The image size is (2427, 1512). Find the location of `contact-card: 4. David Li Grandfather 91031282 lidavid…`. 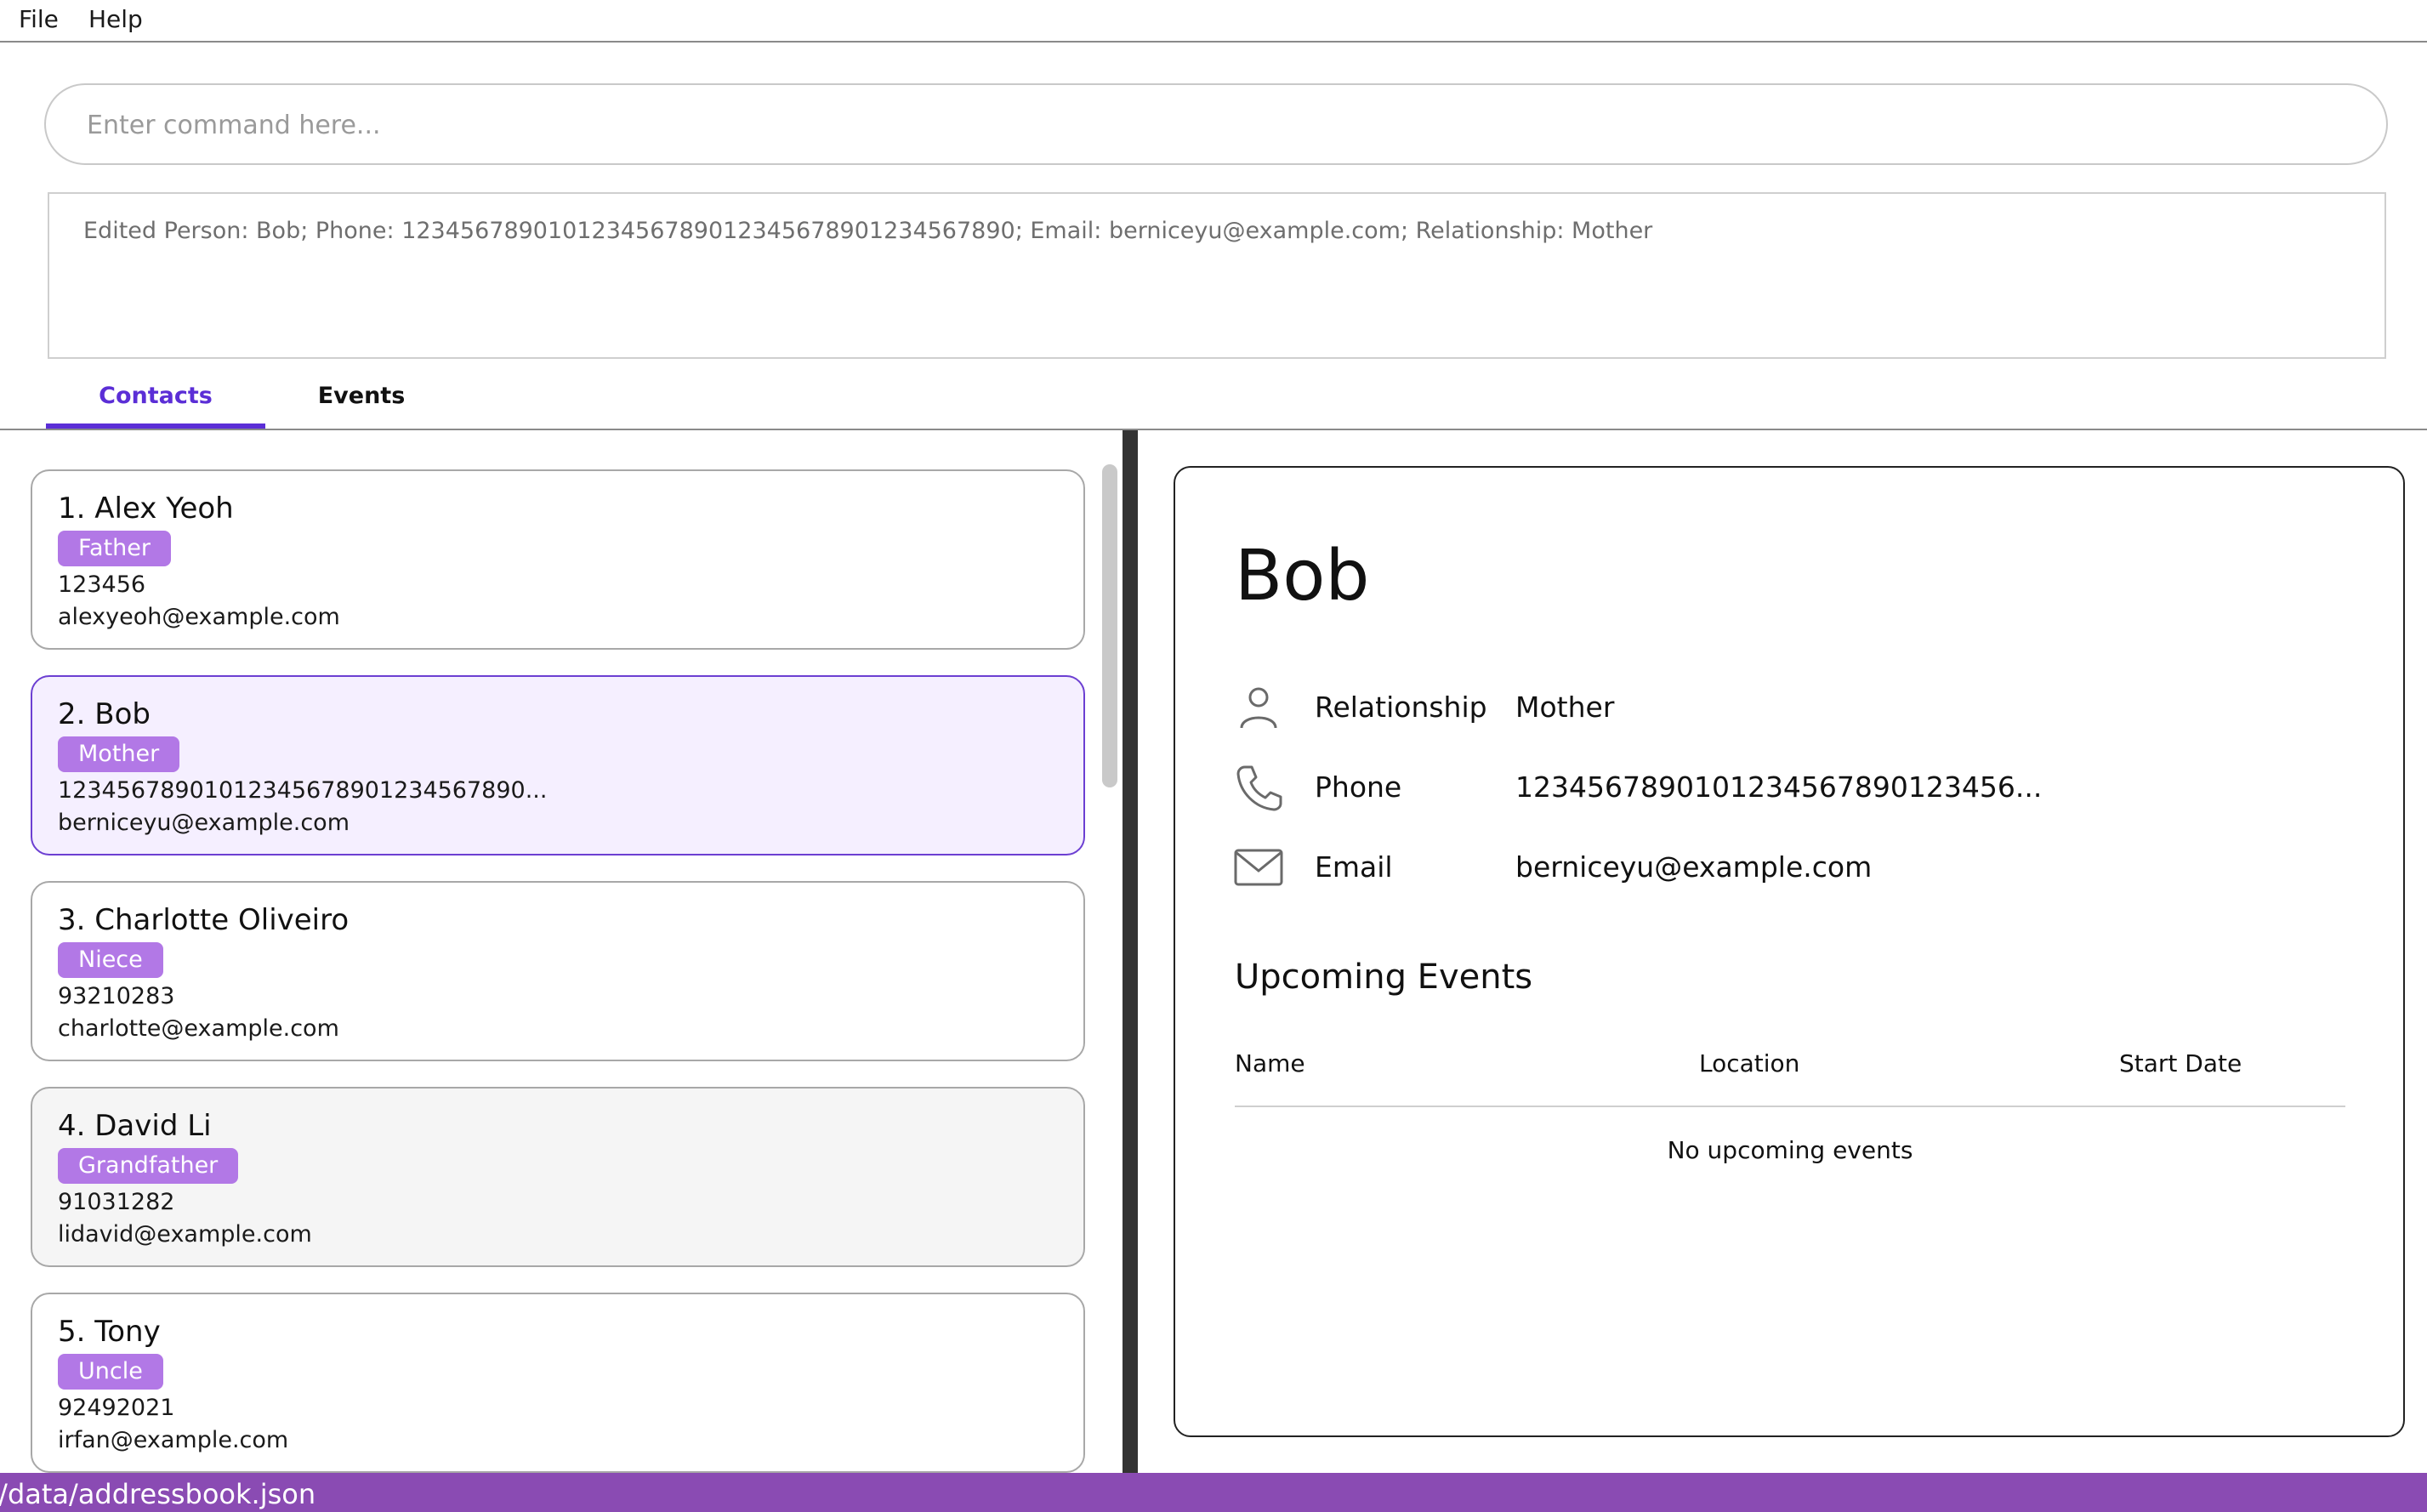

contact-card: 4. David Li Grandfather 91031282 lidavid… is located at coordinates (558, 1177).